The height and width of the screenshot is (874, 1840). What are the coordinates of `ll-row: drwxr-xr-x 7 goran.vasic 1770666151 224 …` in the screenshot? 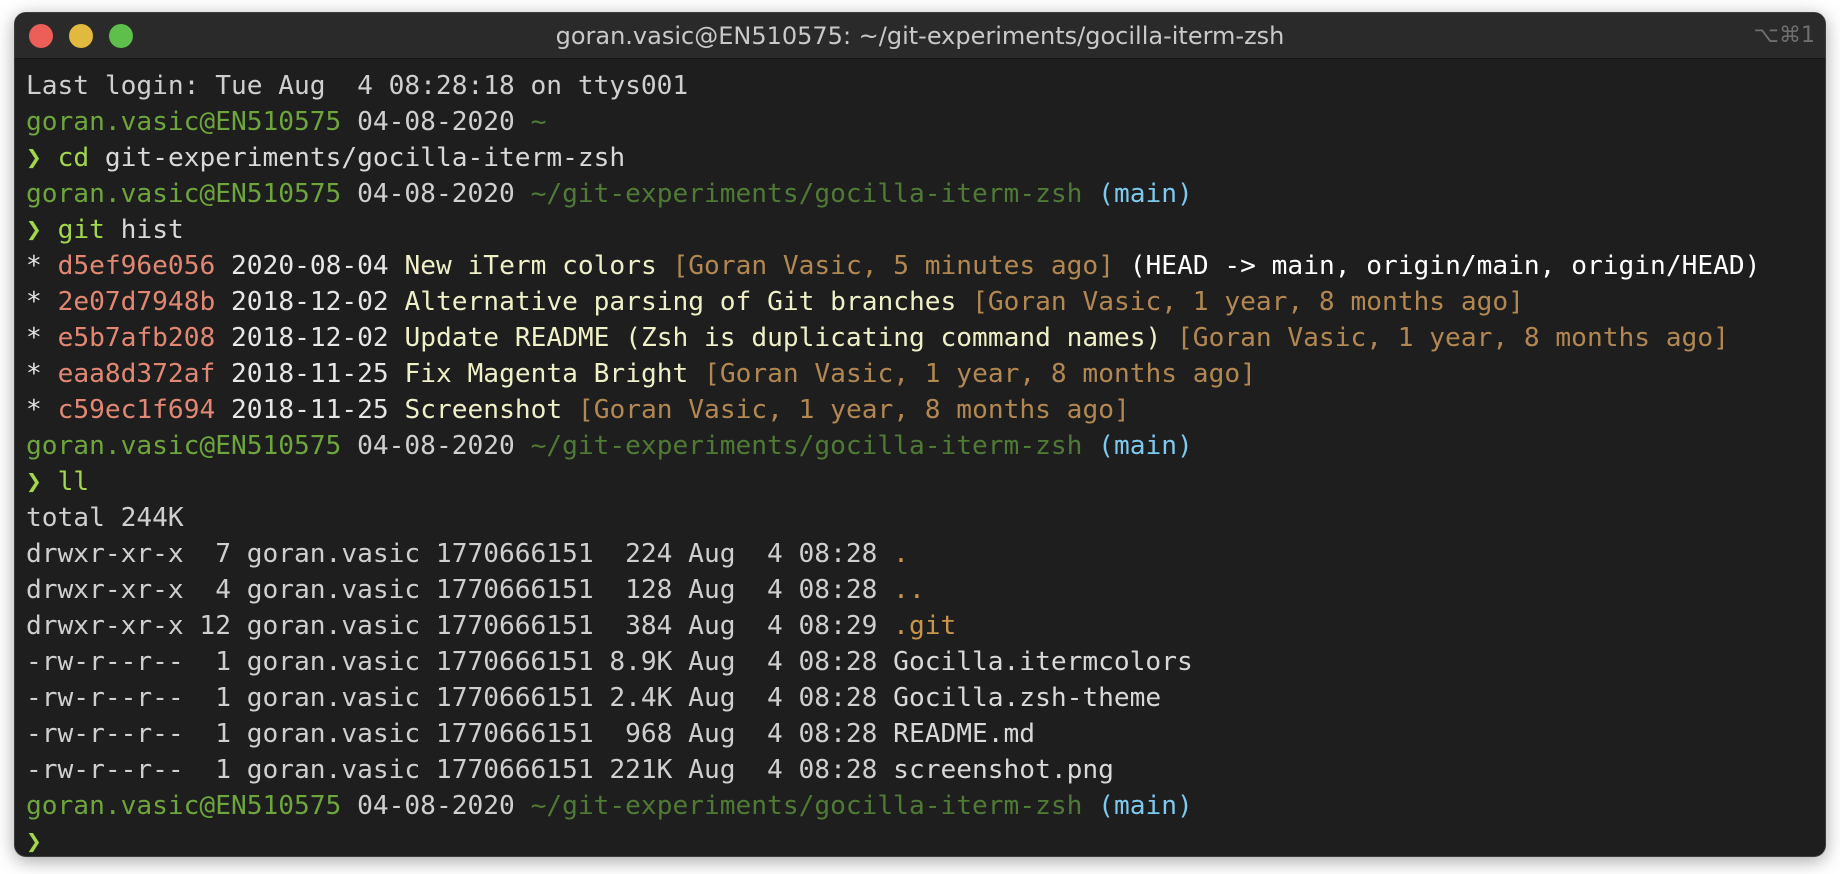 It's located at (925, 554).